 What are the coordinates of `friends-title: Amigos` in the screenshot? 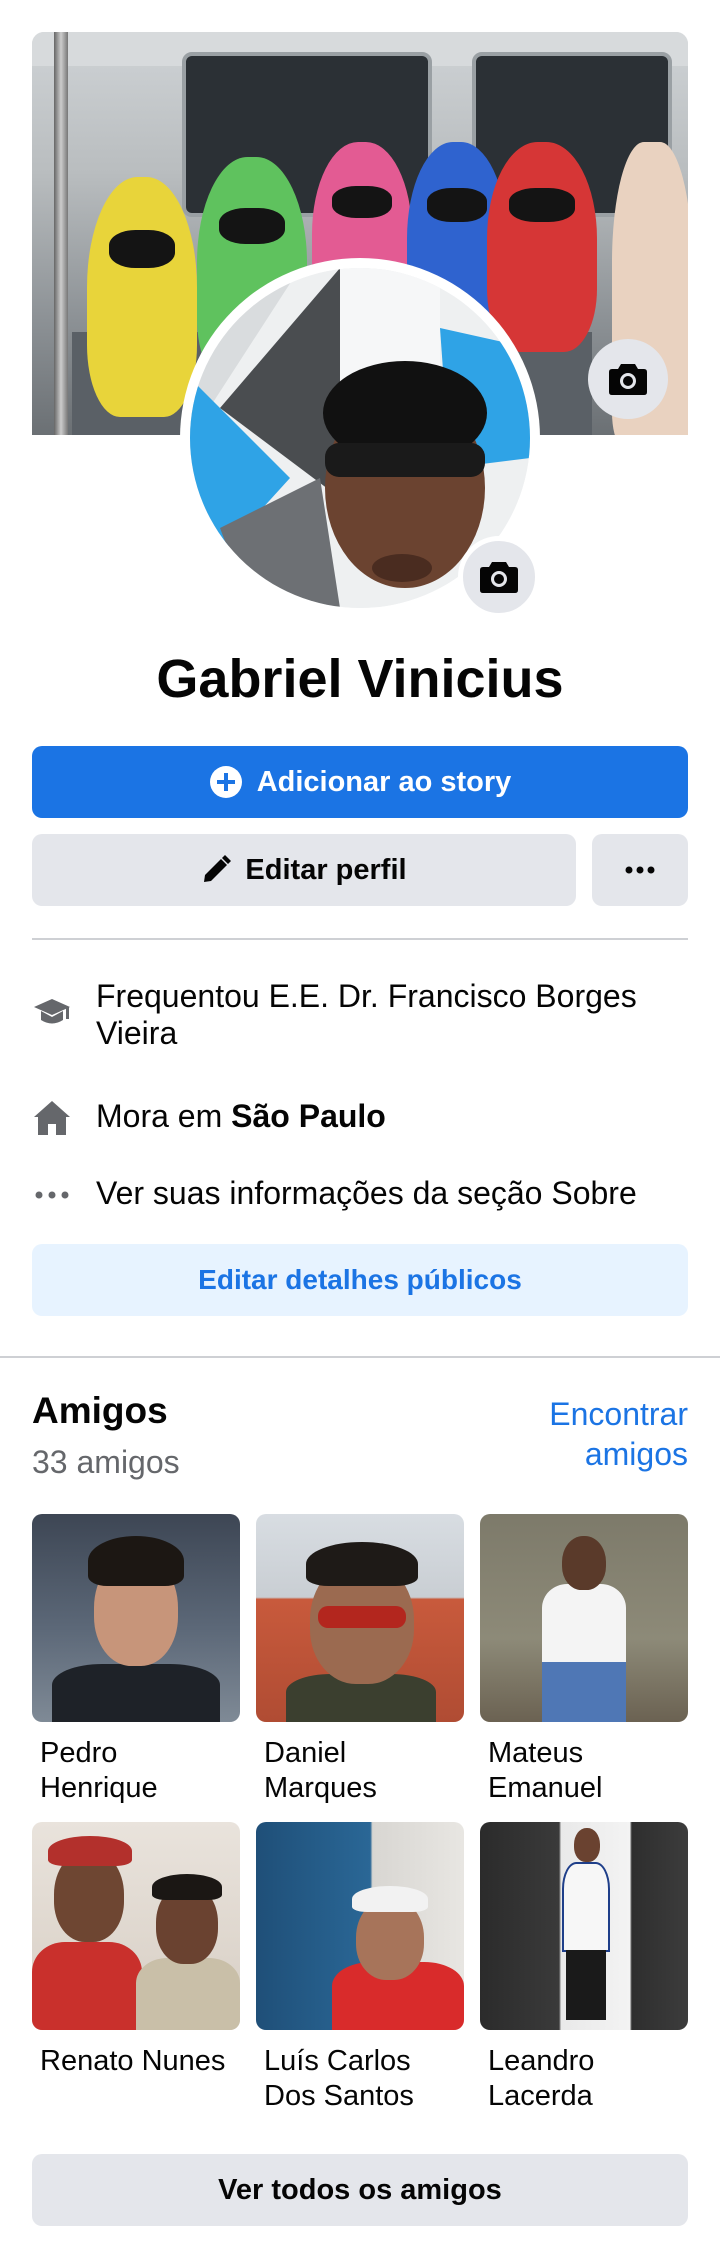 It's located at (100, 1410).